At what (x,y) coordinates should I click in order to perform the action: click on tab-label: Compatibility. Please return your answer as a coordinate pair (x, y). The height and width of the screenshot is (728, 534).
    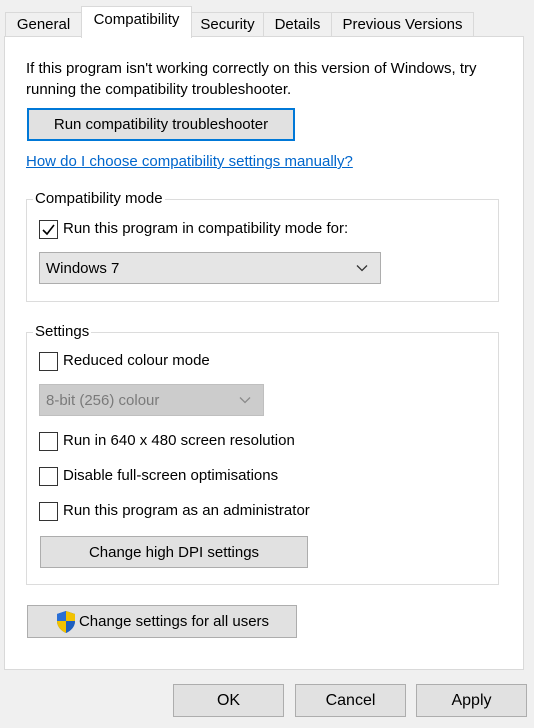
    Looking at the image, I should click on (136, 19).